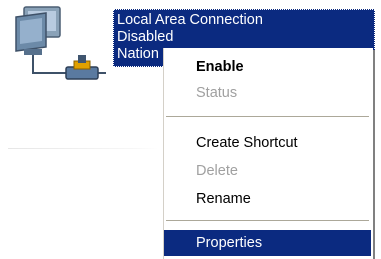 This screenshot has height=259, width=381. Describe the element at coordinates (267, 199) in the screenshot. I see `menu-item-rename: Rename` at that location.